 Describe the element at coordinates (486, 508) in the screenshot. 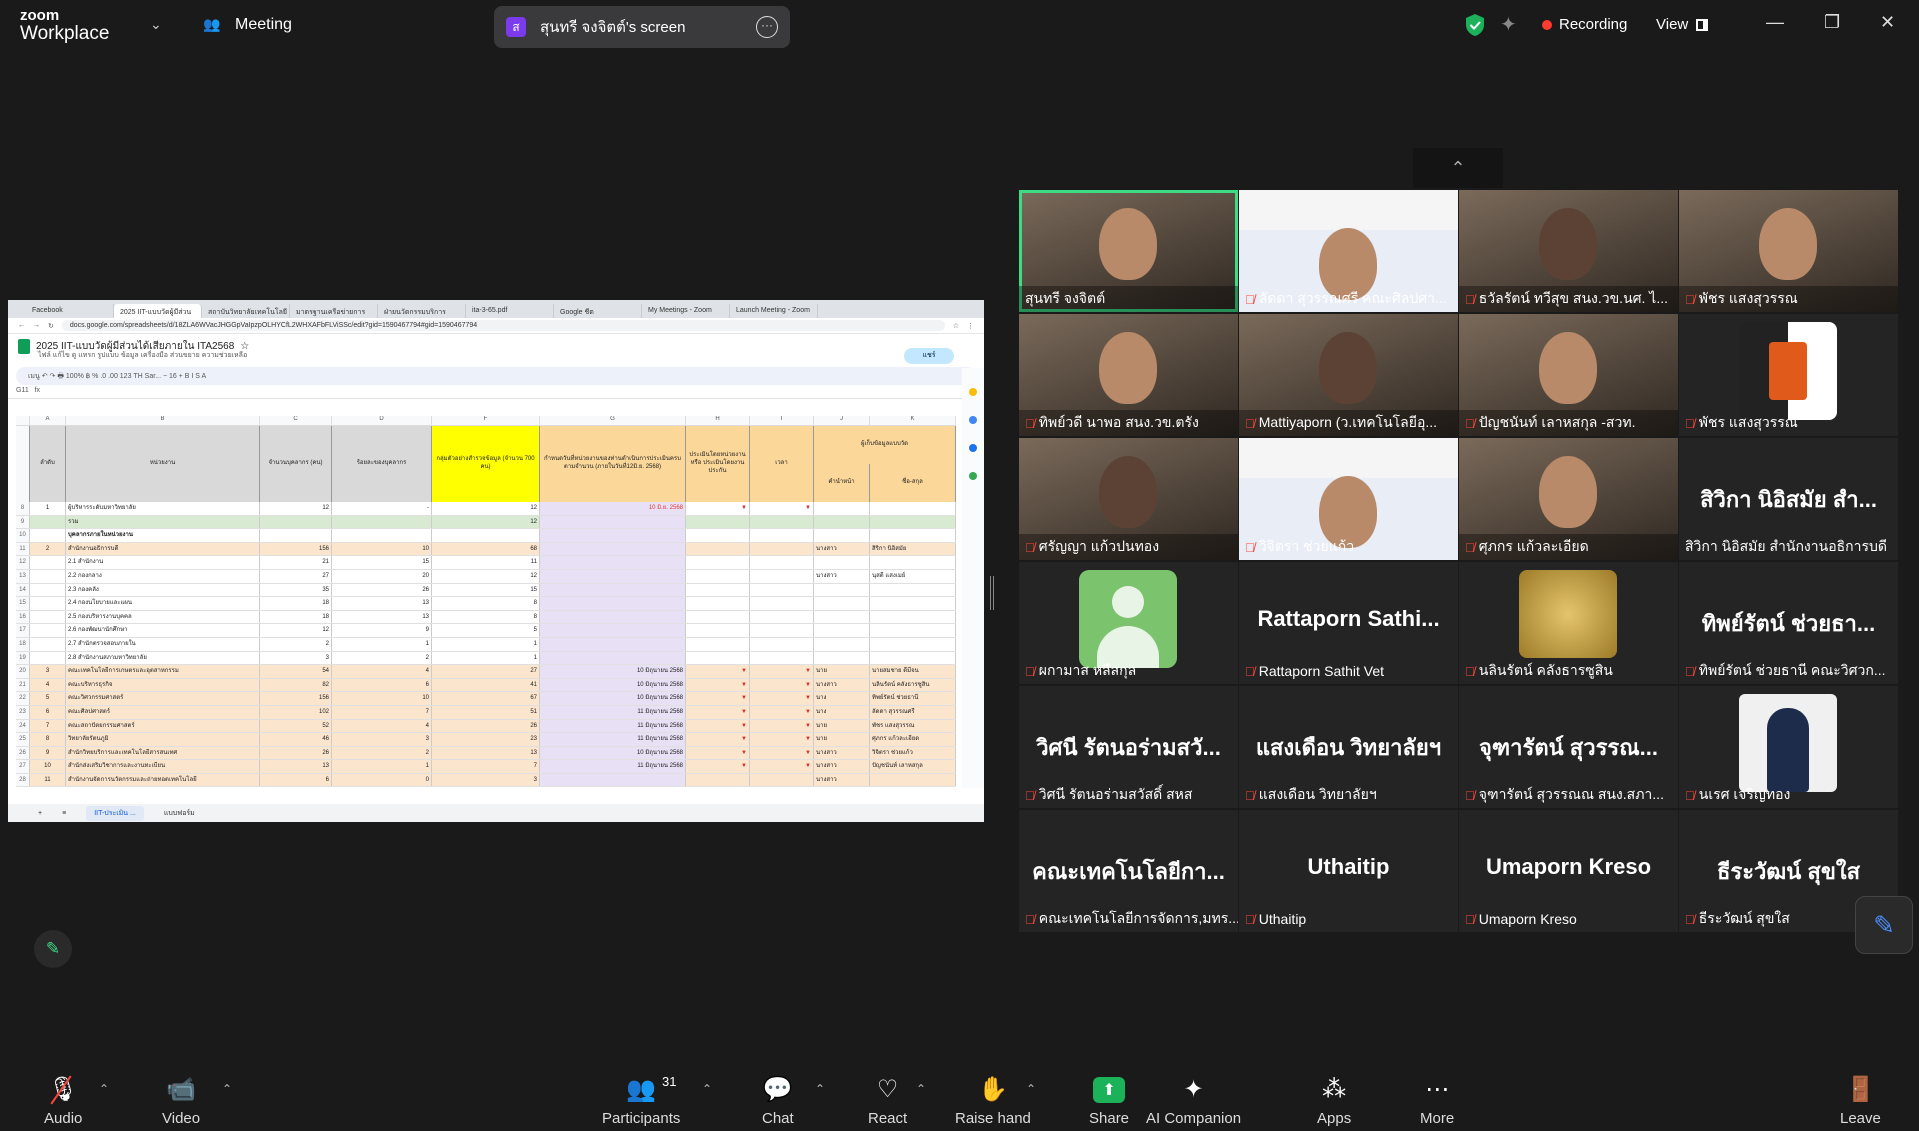

I see `cell-f: 12` at that location.